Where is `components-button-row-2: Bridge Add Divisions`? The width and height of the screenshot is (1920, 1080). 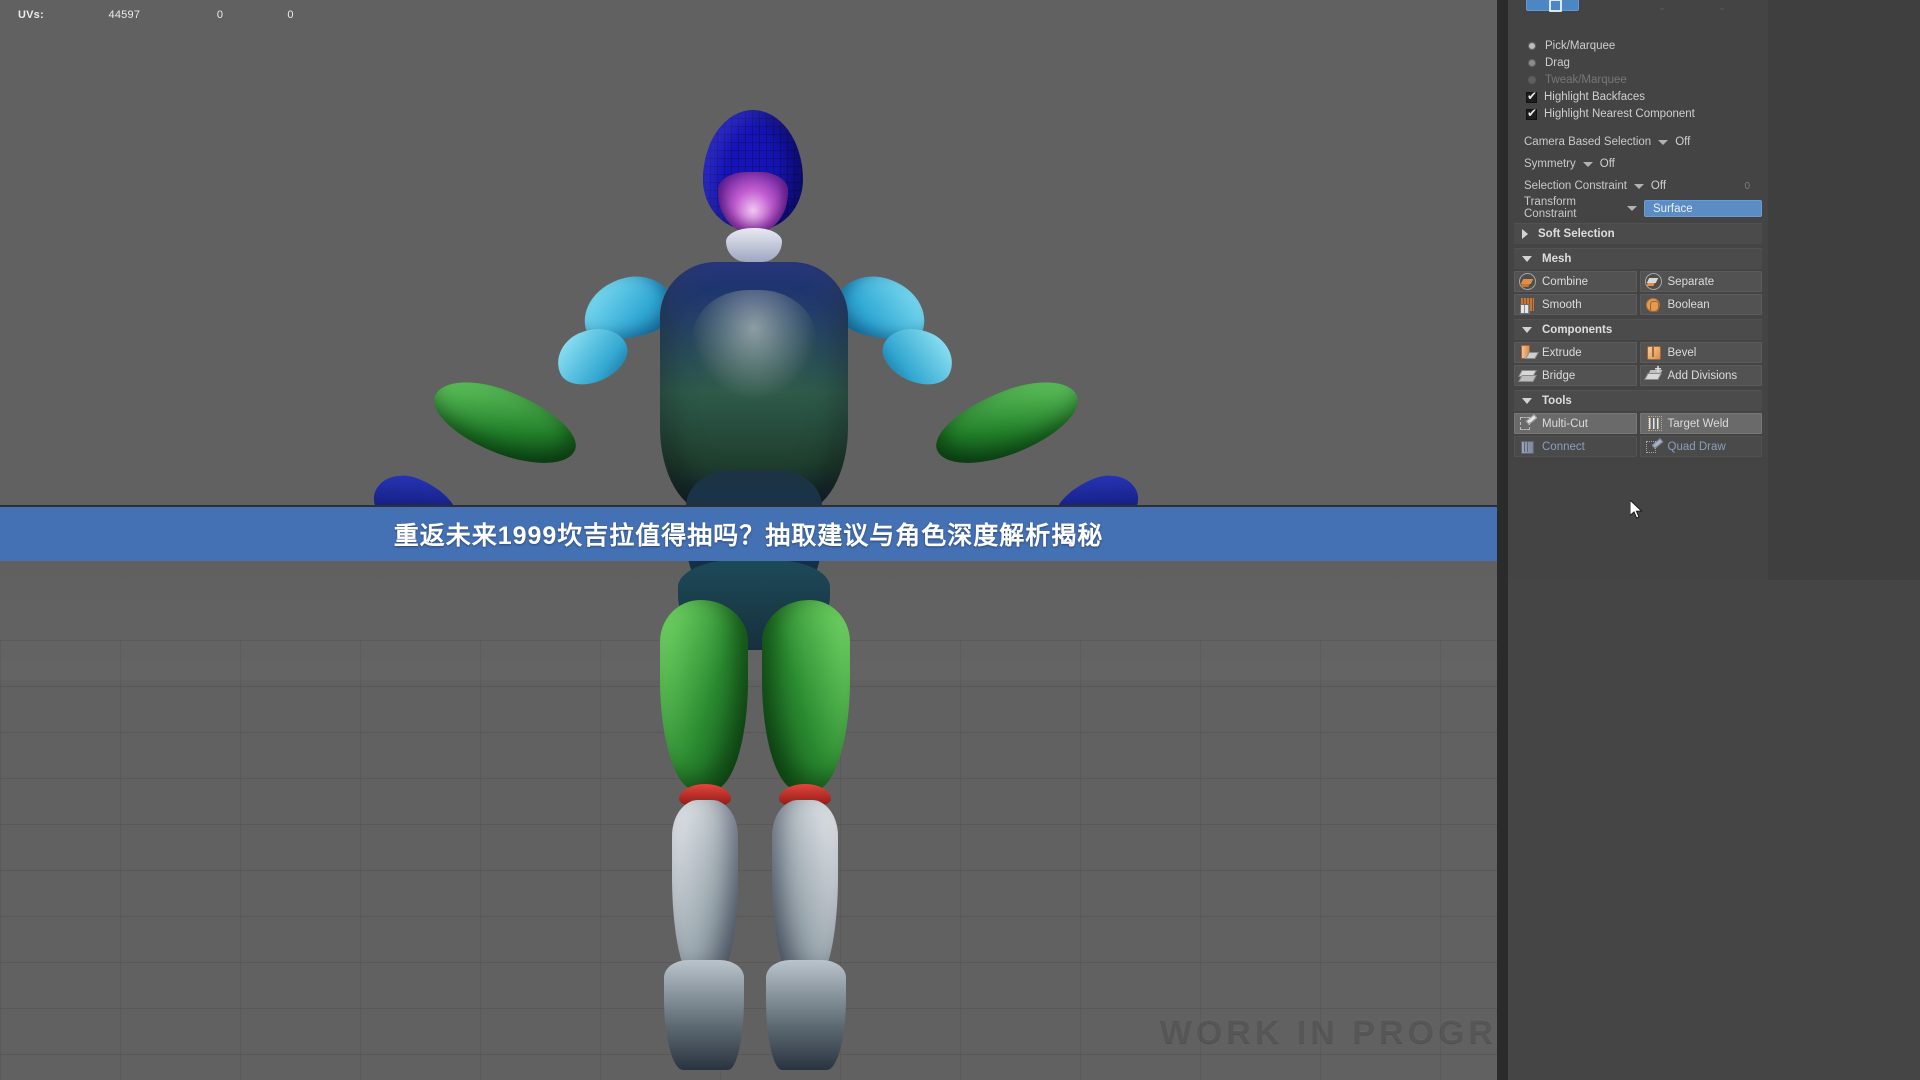
components-button-row-2: Bridge Add Divisions is located at coordinates (1638, 374).